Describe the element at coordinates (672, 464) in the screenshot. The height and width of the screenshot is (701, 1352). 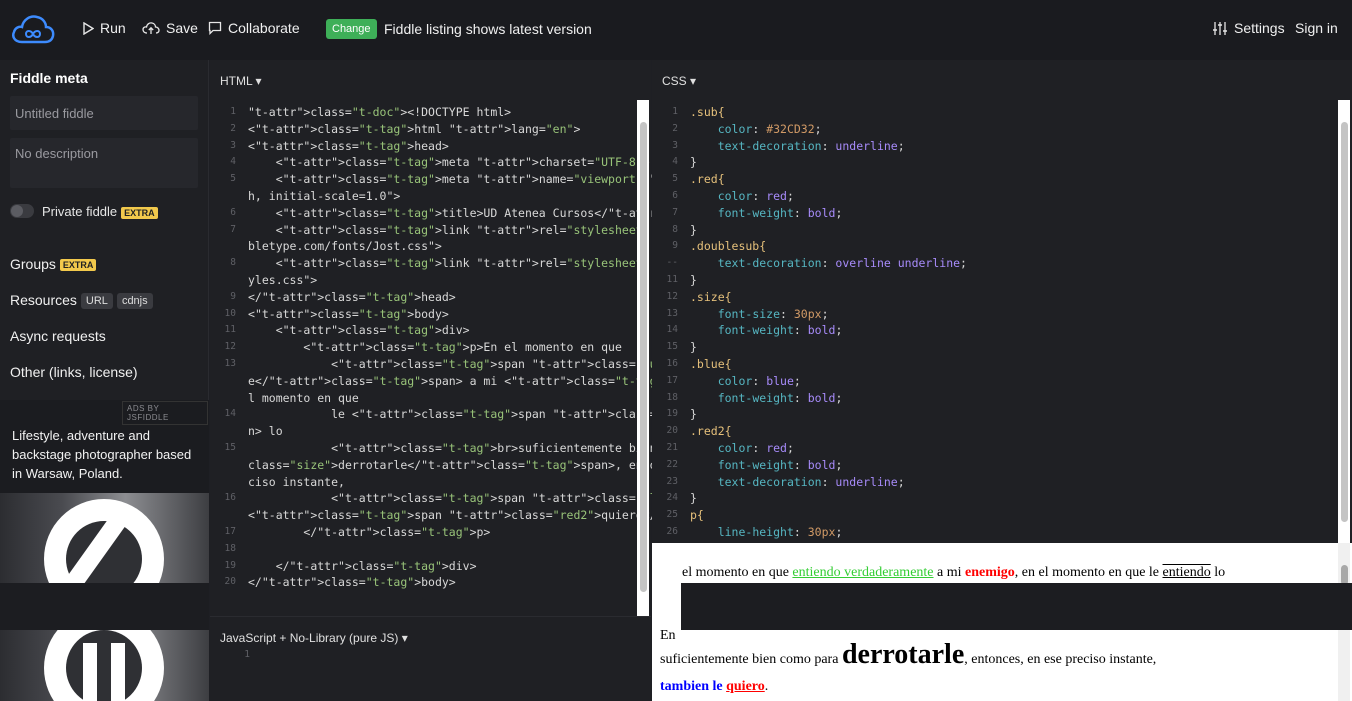
I see `line-number: 22` at that location.